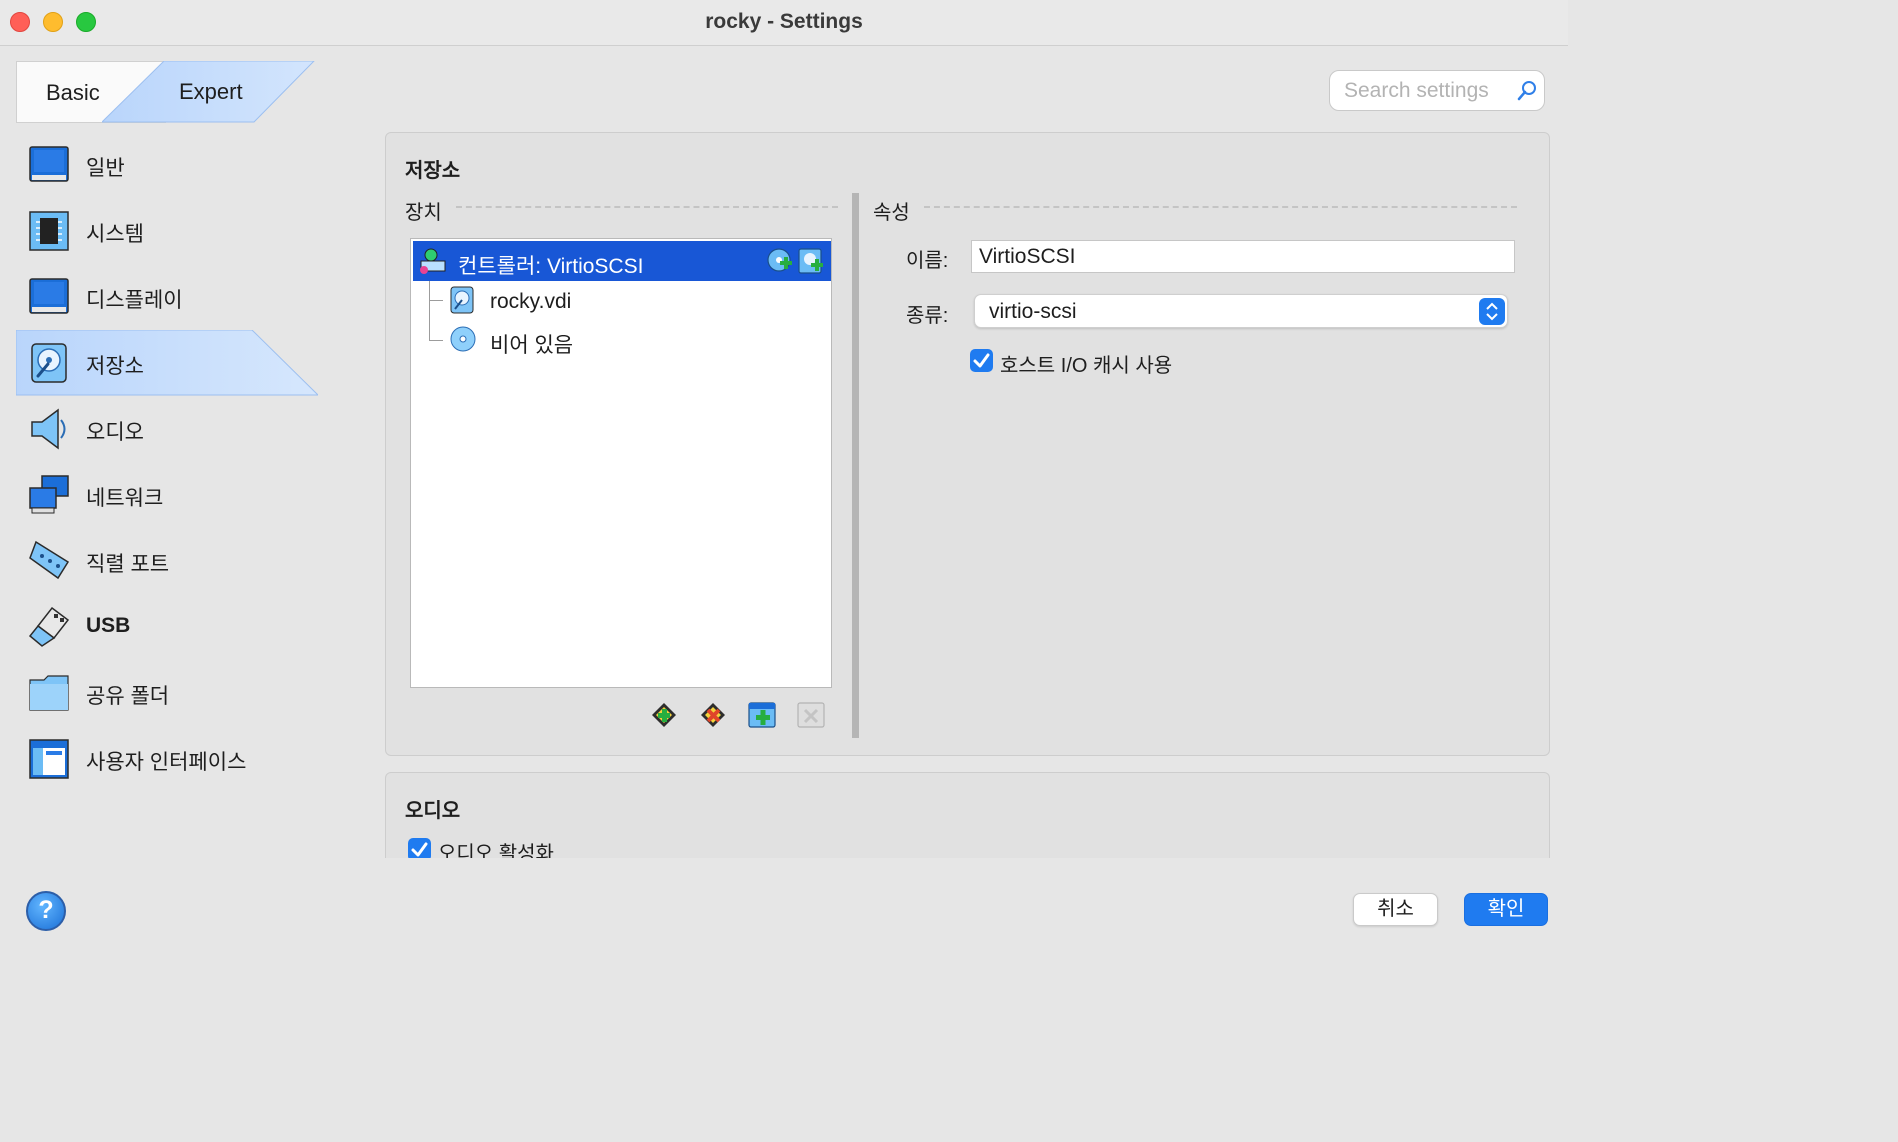 The image size is (1898, 1142). Describe the element at coordinates (621, 301) in the screenshot. I see `tree-row-disk: rocky.vdi` at that location.